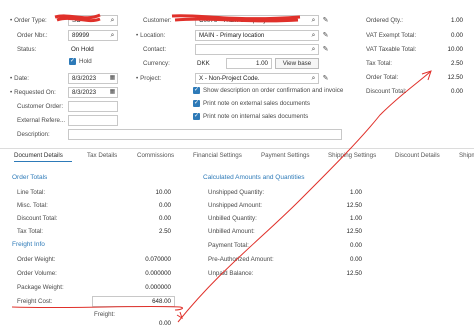  Describe the element at coordinates (179, 315) in the screenshot. I see `small-arrow` at that location.